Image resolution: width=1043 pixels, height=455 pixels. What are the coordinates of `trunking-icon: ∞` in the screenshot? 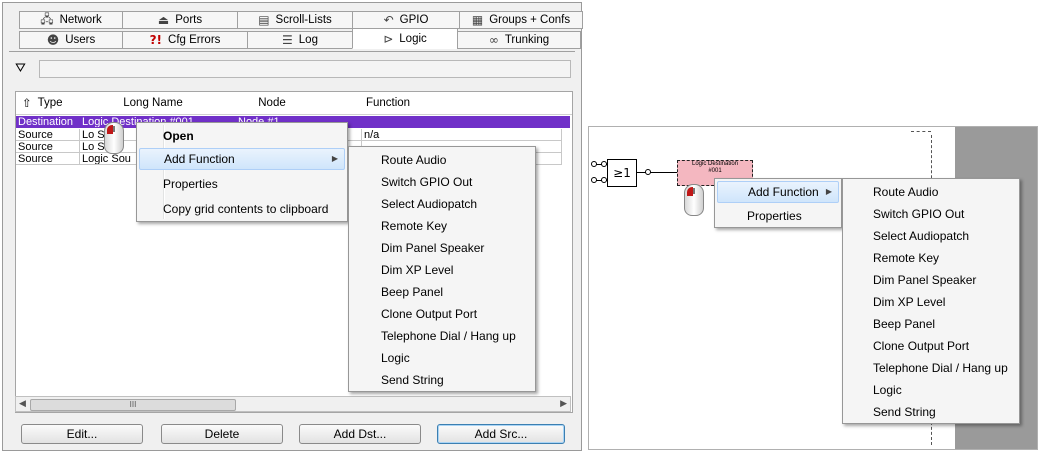 It's located at (493, 40).